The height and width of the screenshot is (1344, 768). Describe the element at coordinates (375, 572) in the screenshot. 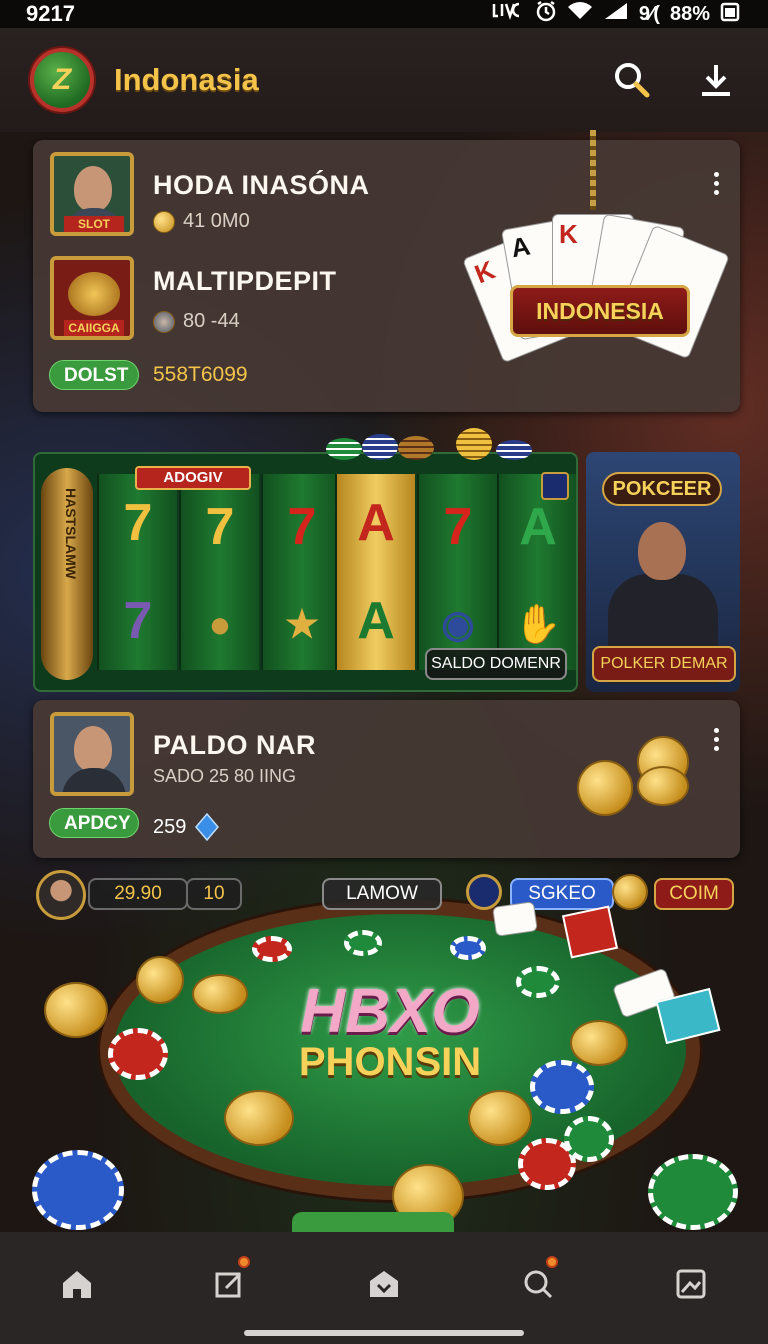

I see `slot-reel-highlight: AA` at that location.